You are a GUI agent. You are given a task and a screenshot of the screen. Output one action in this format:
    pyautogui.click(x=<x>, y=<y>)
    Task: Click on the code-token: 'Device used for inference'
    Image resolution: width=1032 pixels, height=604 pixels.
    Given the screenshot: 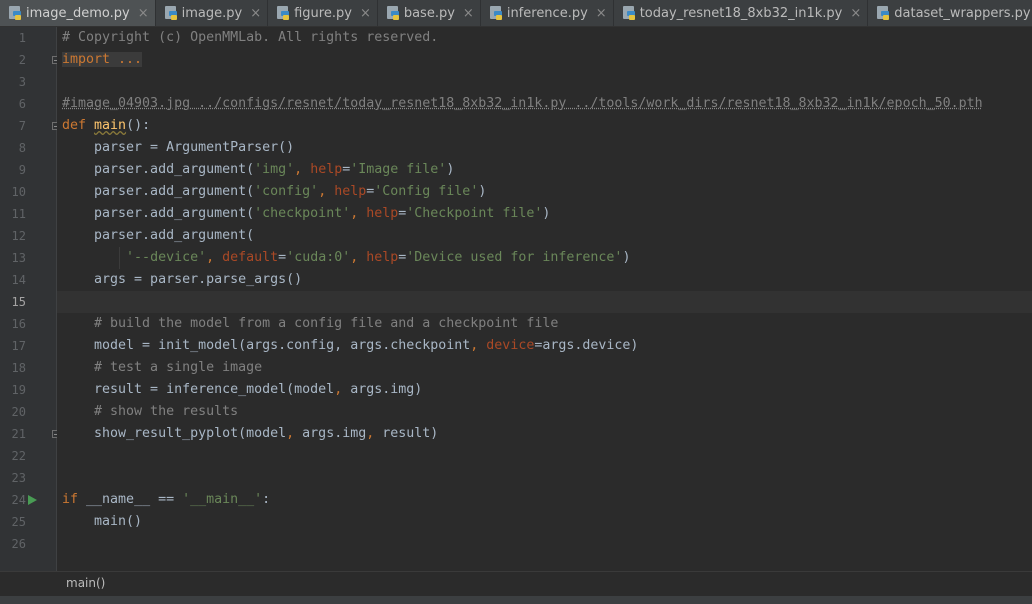 What is the action you would take?
    pyautogui.click(x=514, y=257)
    